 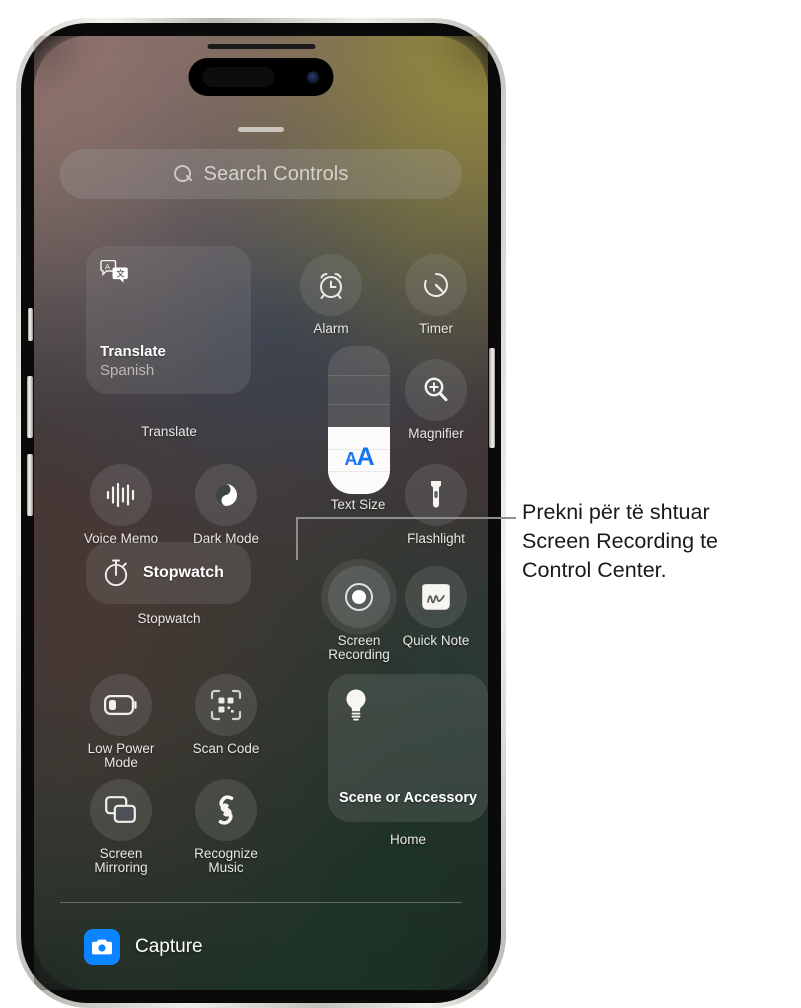 What do you see at coordinates (594, 570) in the screenshot?
I see `callout-line-3: Control Center.` at bounding box center [594, 570].